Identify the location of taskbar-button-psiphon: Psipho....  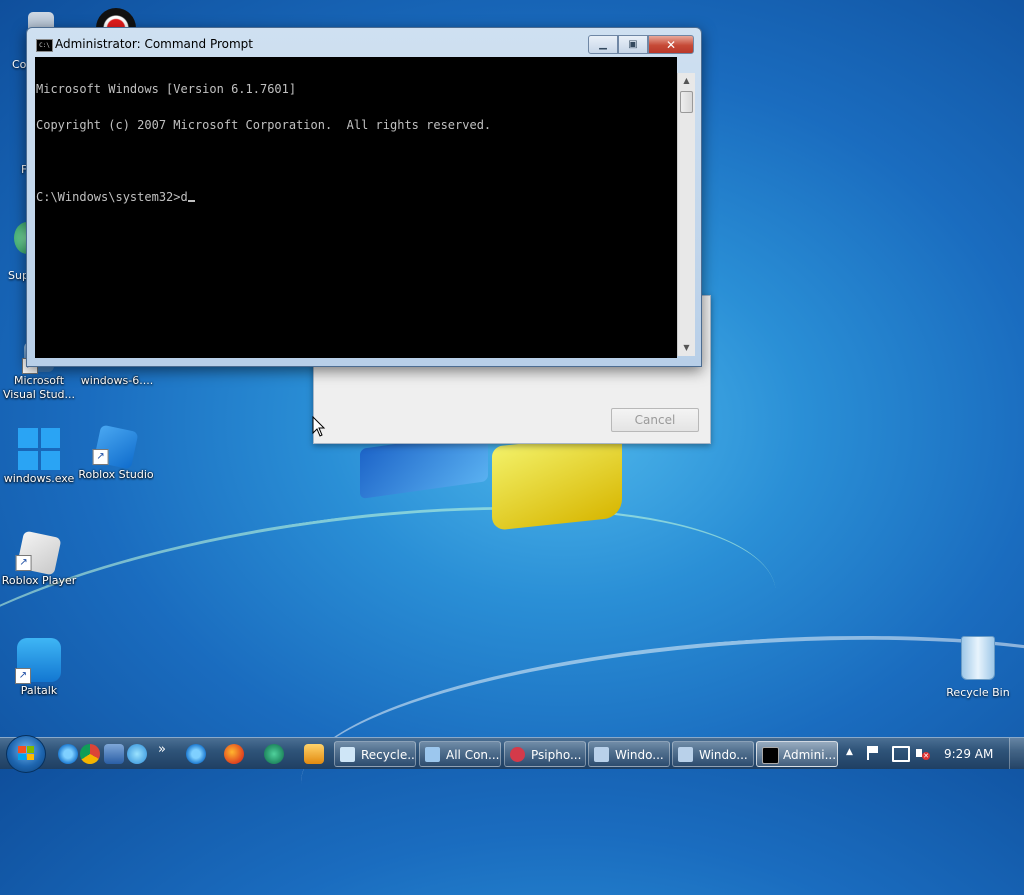
(545, 754).